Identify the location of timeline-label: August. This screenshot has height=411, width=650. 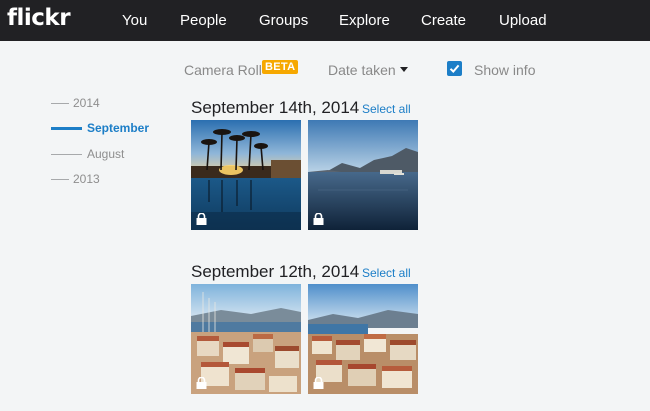
(106, 154).